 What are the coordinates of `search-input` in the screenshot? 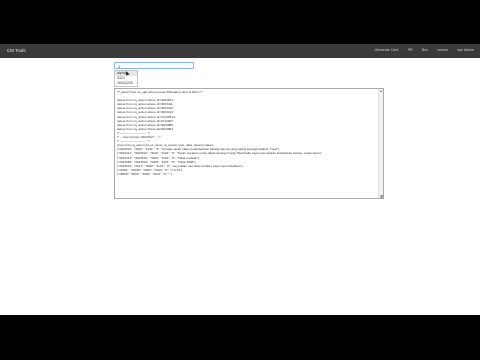 It's located at (153, 66).